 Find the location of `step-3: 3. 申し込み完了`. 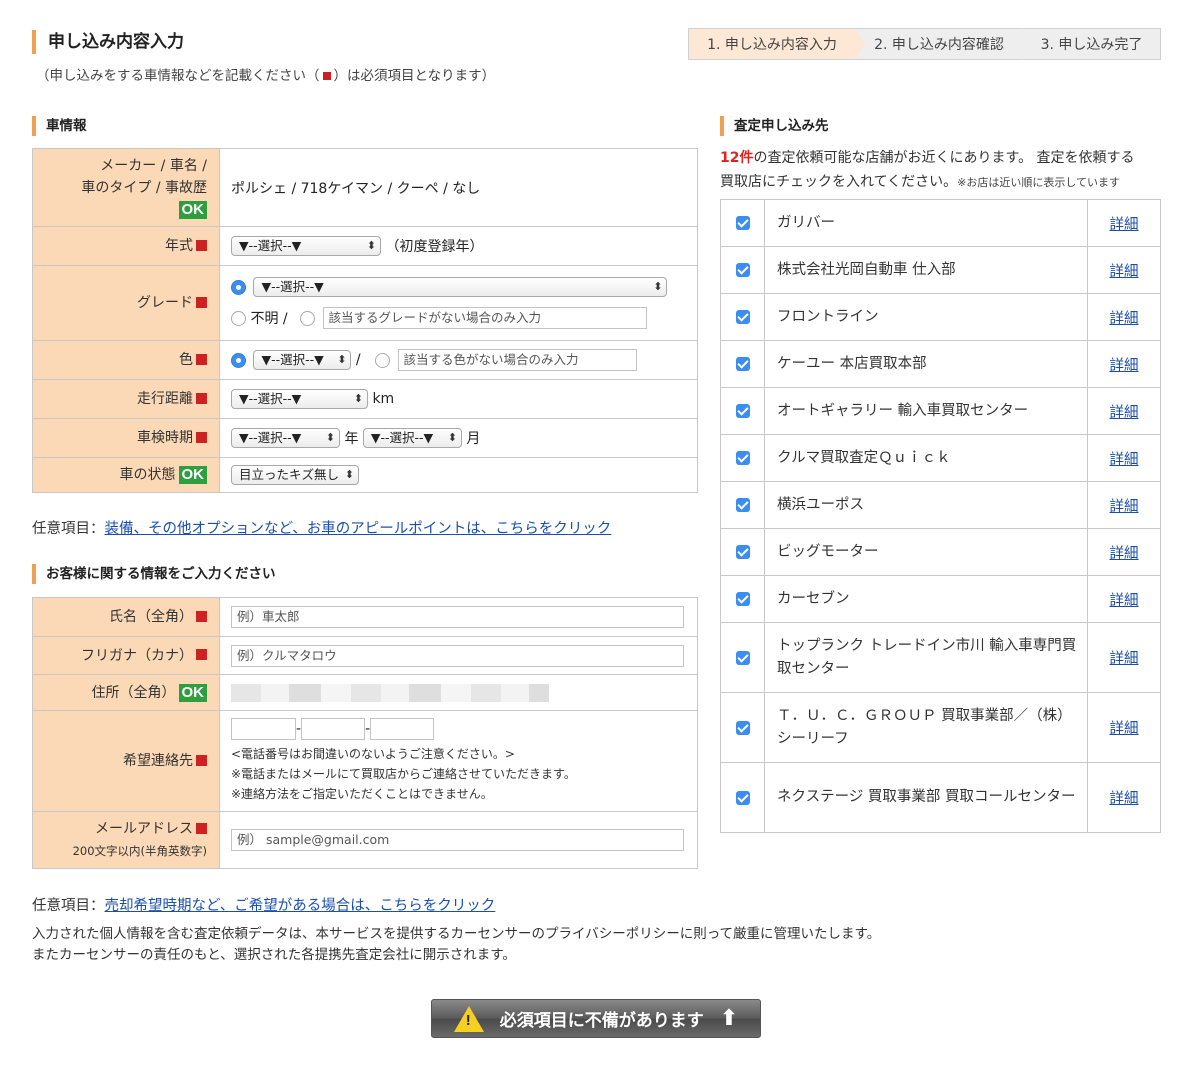

step-3: 3. 申し込み完了 is located at coordinates (1092, 44).